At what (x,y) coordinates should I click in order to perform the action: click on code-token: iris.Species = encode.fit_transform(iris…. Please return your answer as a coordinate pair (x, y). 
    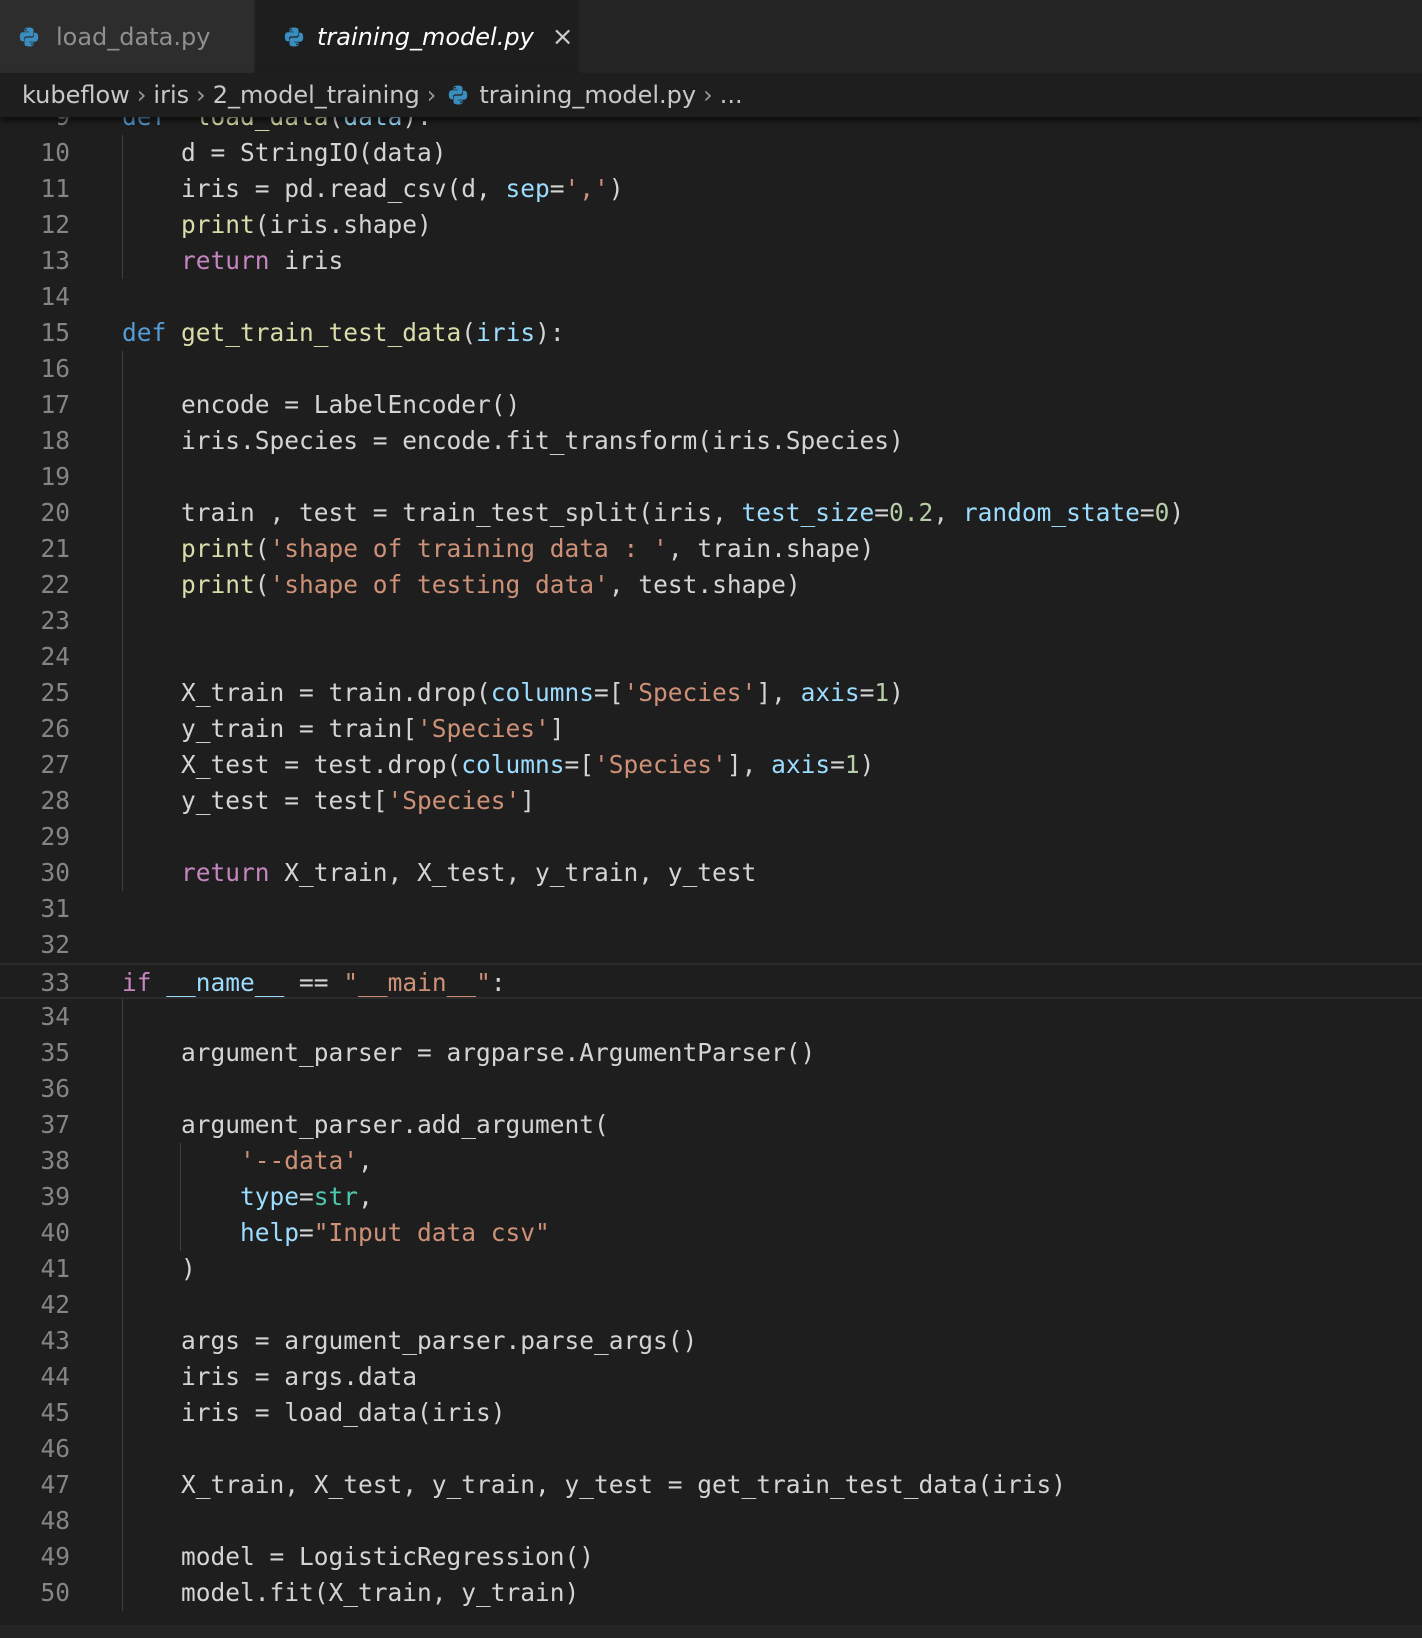
    Looking at the image, I should click on (513, 440).